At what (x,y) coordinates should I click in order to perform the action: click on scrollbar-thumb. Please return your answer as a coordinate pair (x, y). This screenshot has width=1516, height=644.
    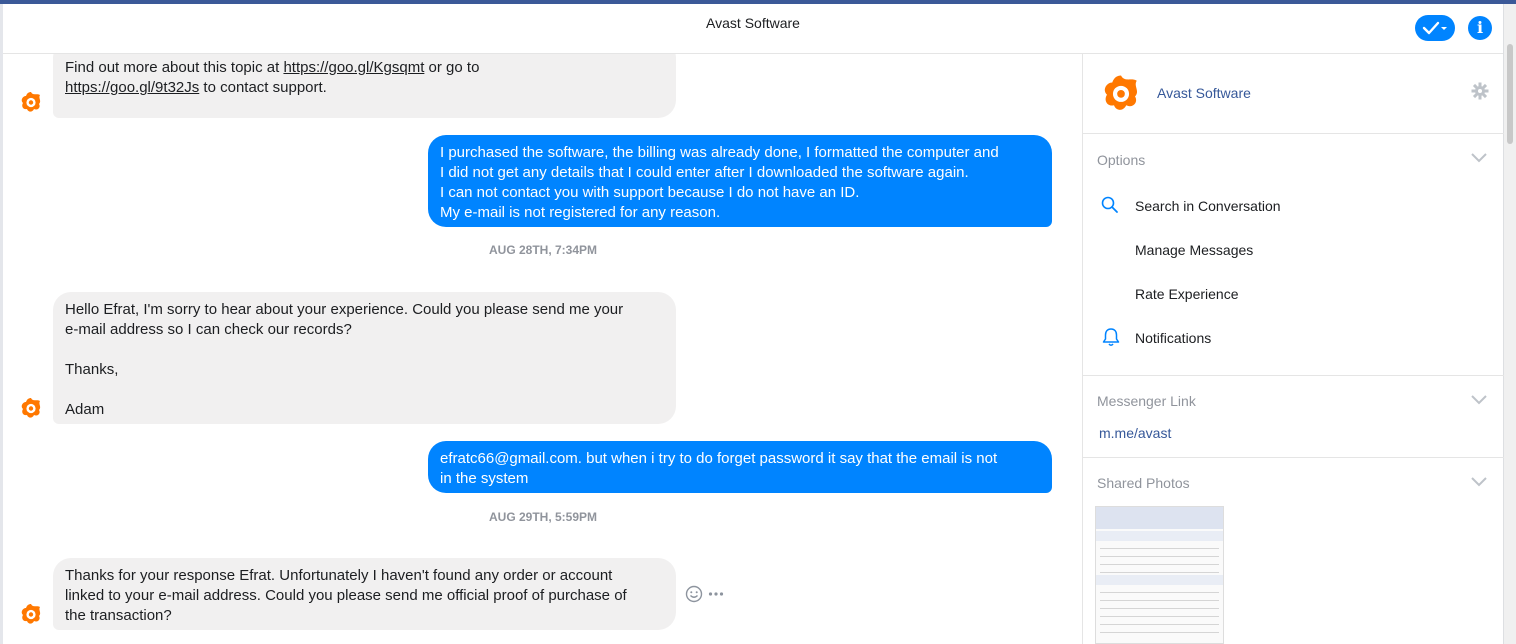
    Looking at the image, I should click on (1510, 94).